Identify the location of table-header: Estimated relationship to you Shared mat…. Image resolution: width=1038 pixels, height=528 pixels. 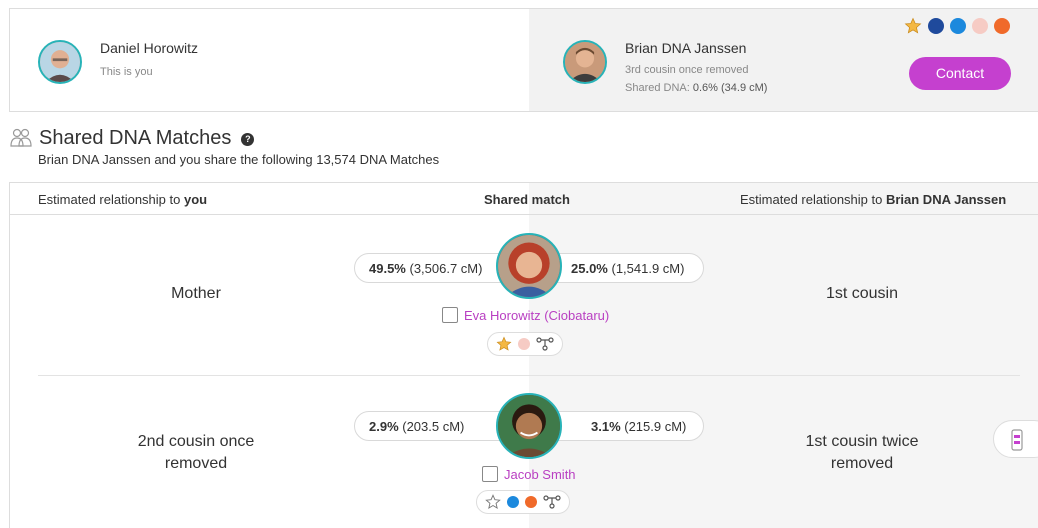
(524, 199).